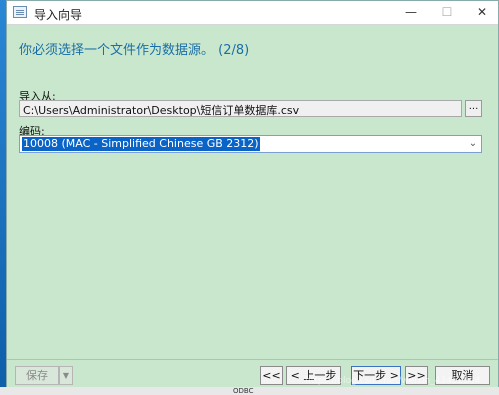  Describe the element at coordinates (252, 13) in the screenshot. I see `title-bar: 导入向导 — ☐ ✕` at that location.